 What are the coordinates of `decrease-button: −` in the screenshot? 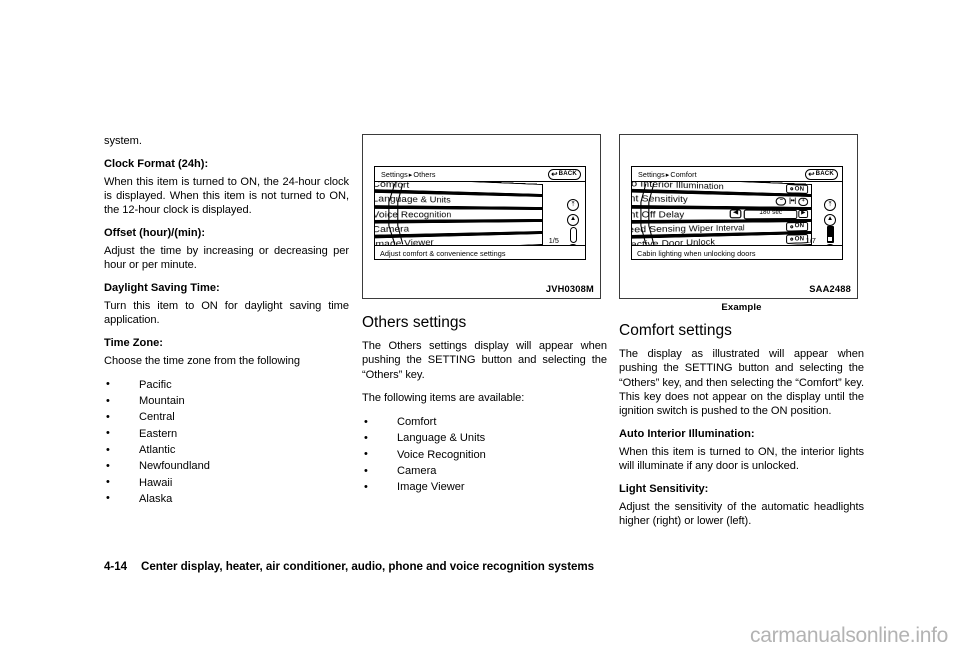 It's located at (781, 201).